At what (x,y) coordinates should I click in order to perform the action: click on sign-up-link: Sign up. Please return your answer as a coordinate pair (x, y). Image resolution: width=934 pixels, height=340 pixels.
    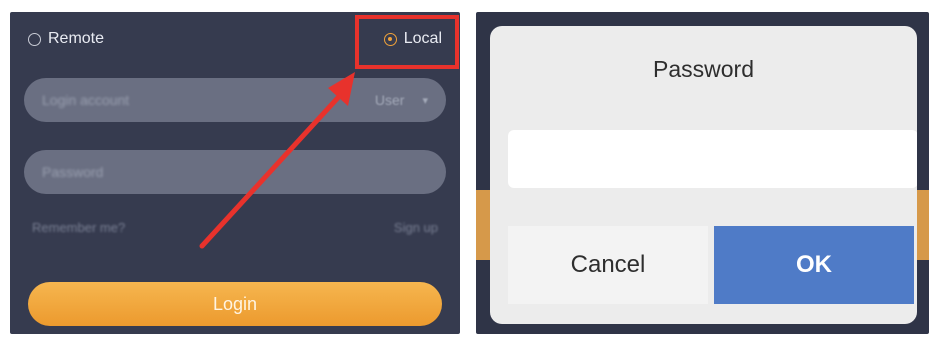
    Looking at the image, I should click on (416, 227).